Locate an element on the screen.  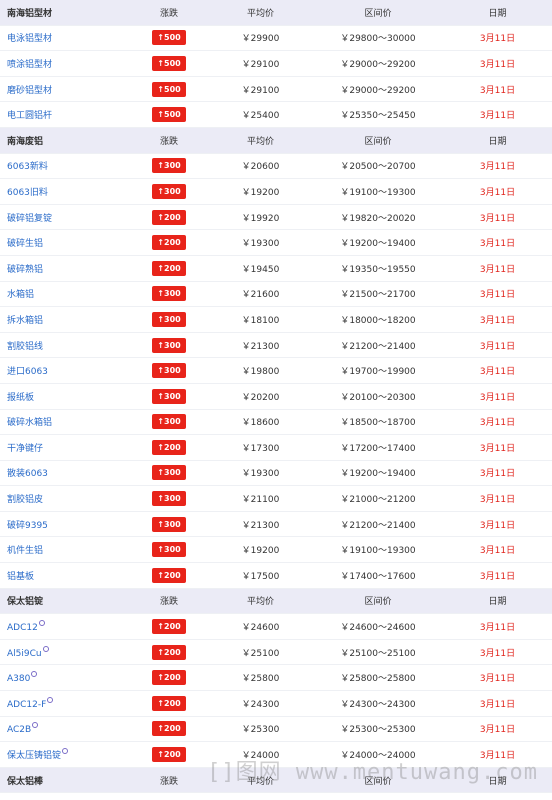
product-name-cell: 水箱铝 is located at coordinates (65, 293).